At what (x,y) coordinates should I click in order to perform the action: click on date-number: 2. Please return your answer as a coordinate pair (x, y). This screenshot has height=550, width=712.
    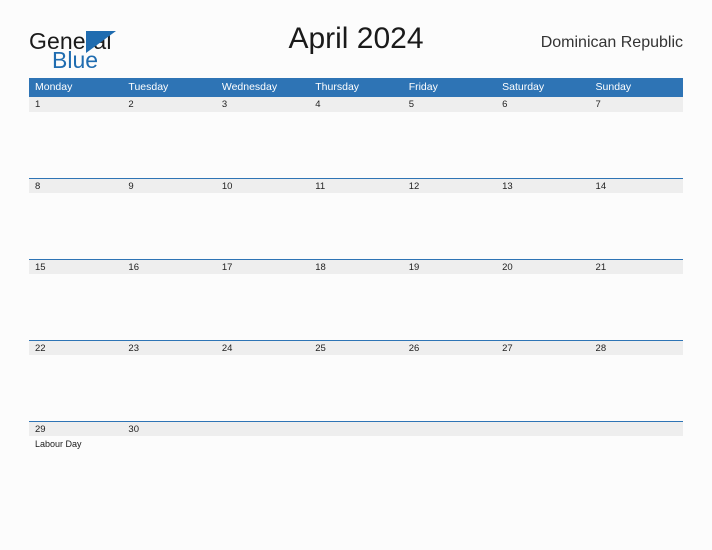
    Looking at the image, I should click on (168, 104).